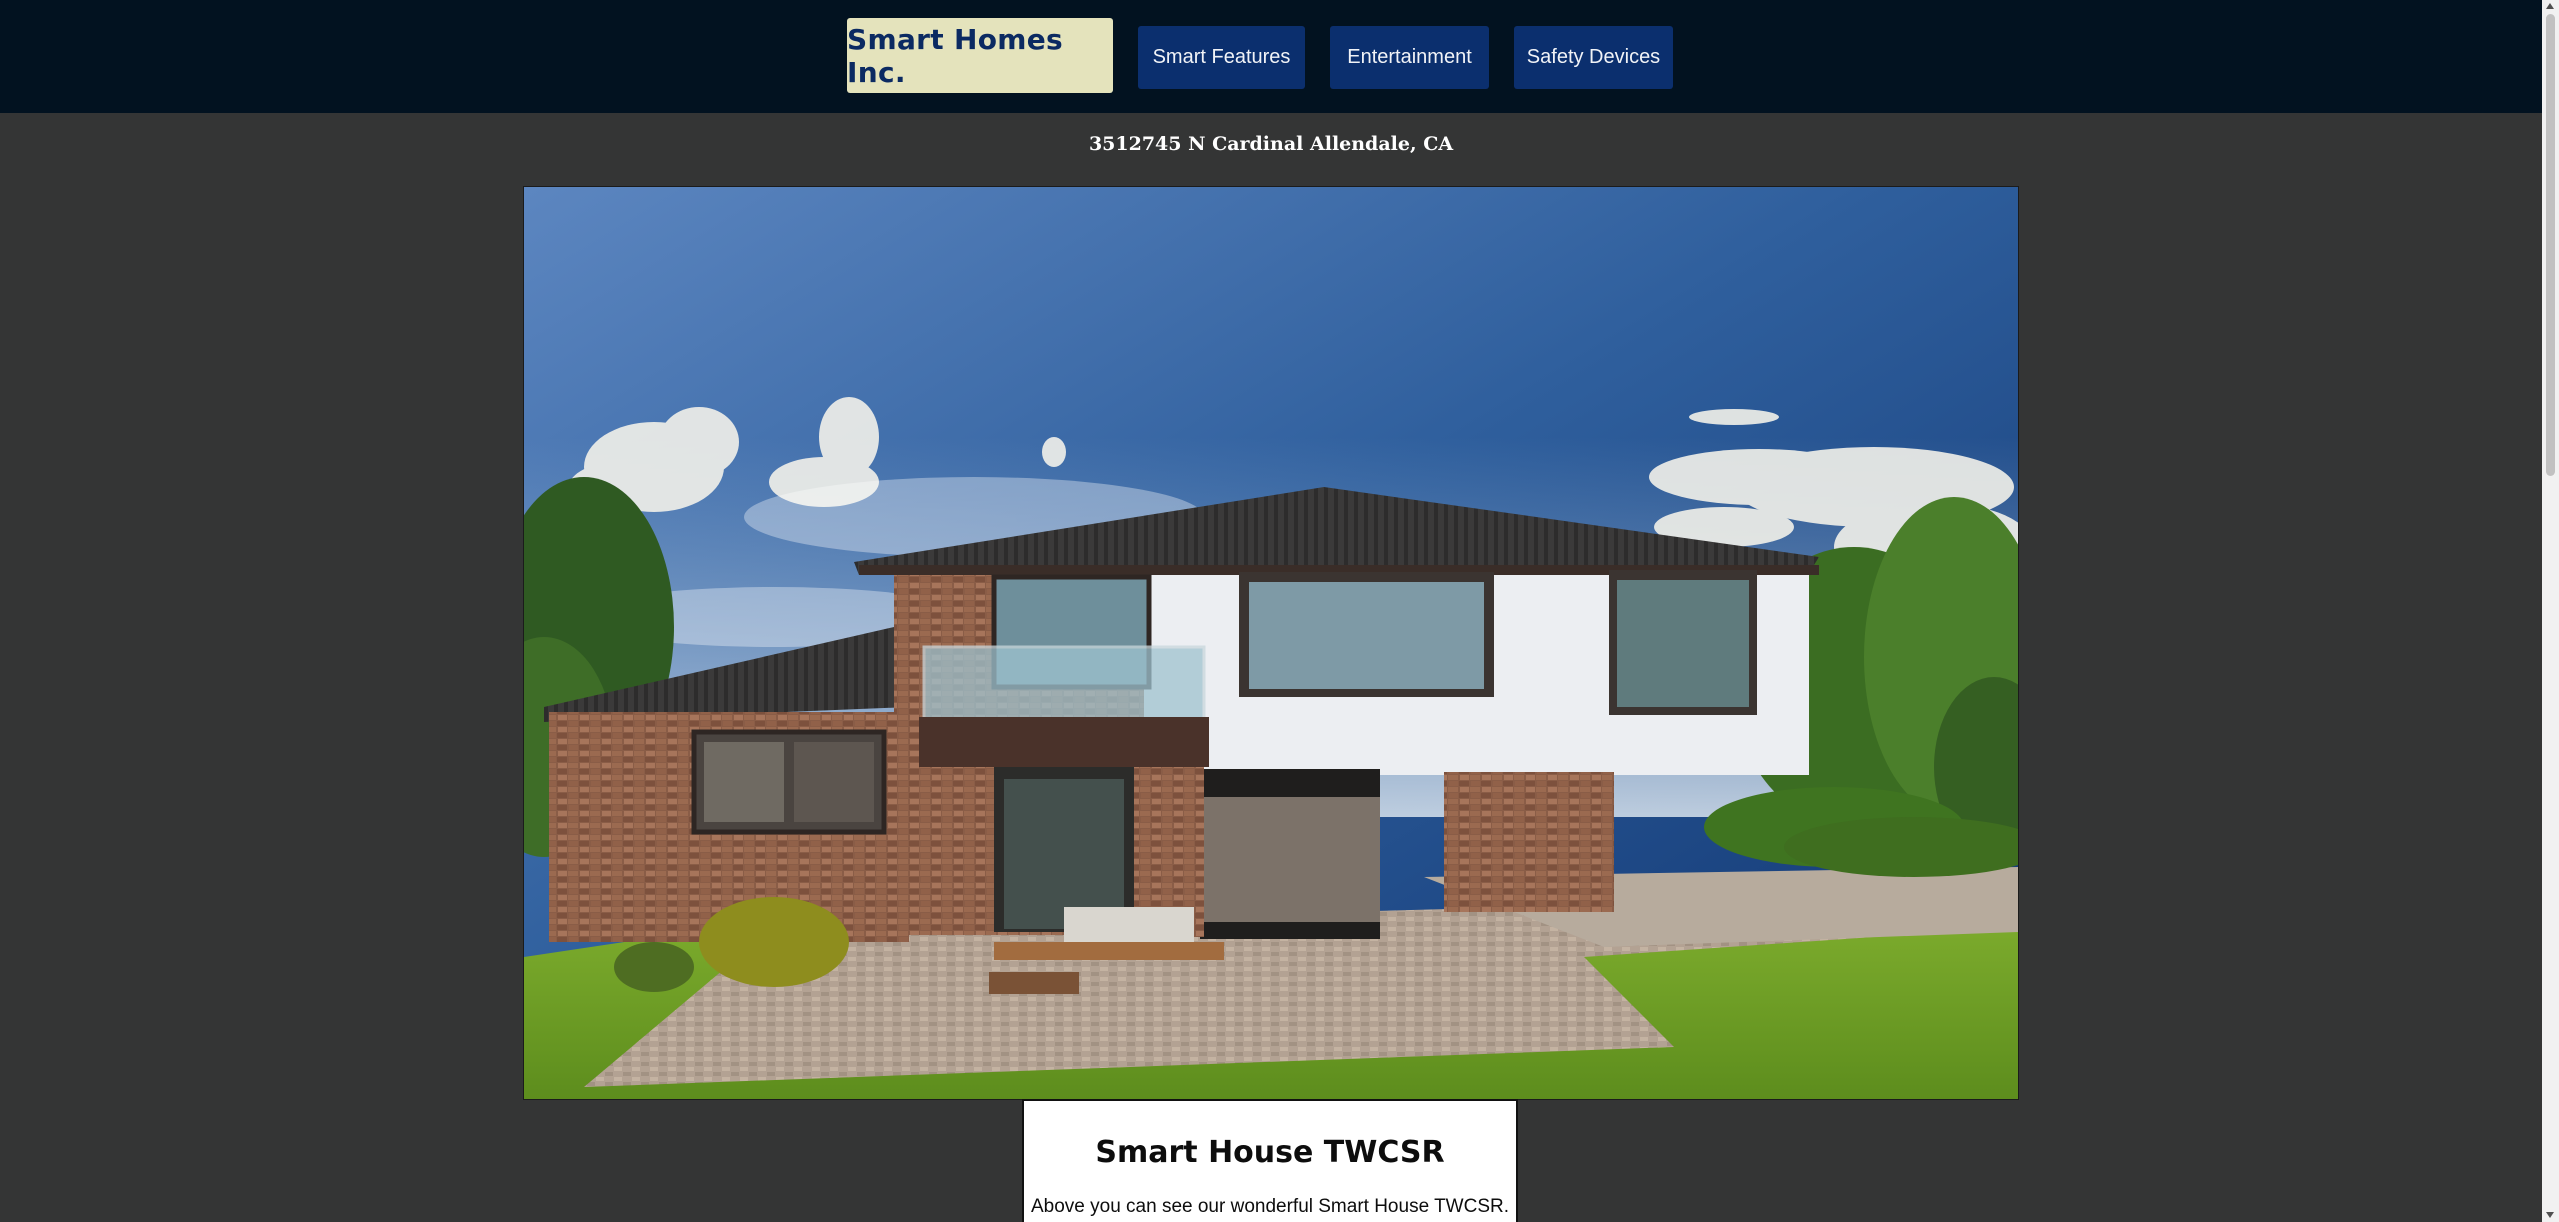  Describe the element at coordinates (2550, 611) in the screenshot. I see `vertical-scrollbar` at that location.